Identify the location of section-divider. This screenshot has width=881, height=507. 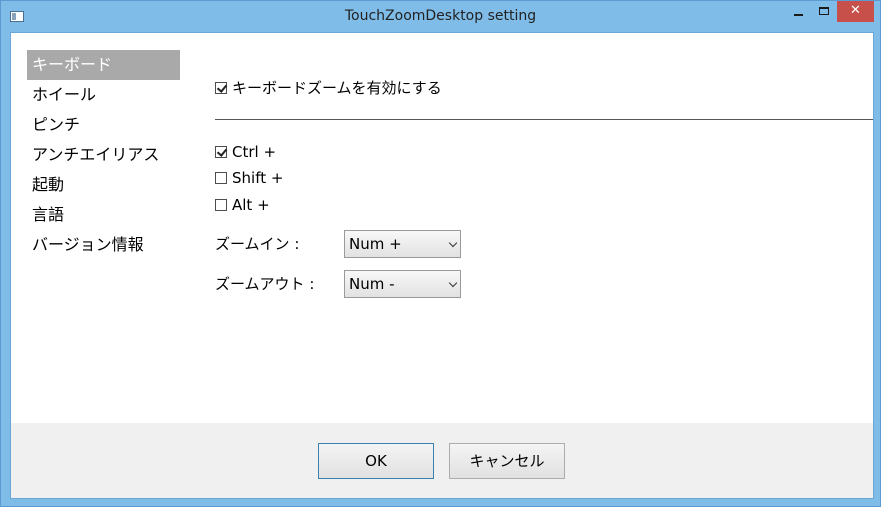
(544, 119).